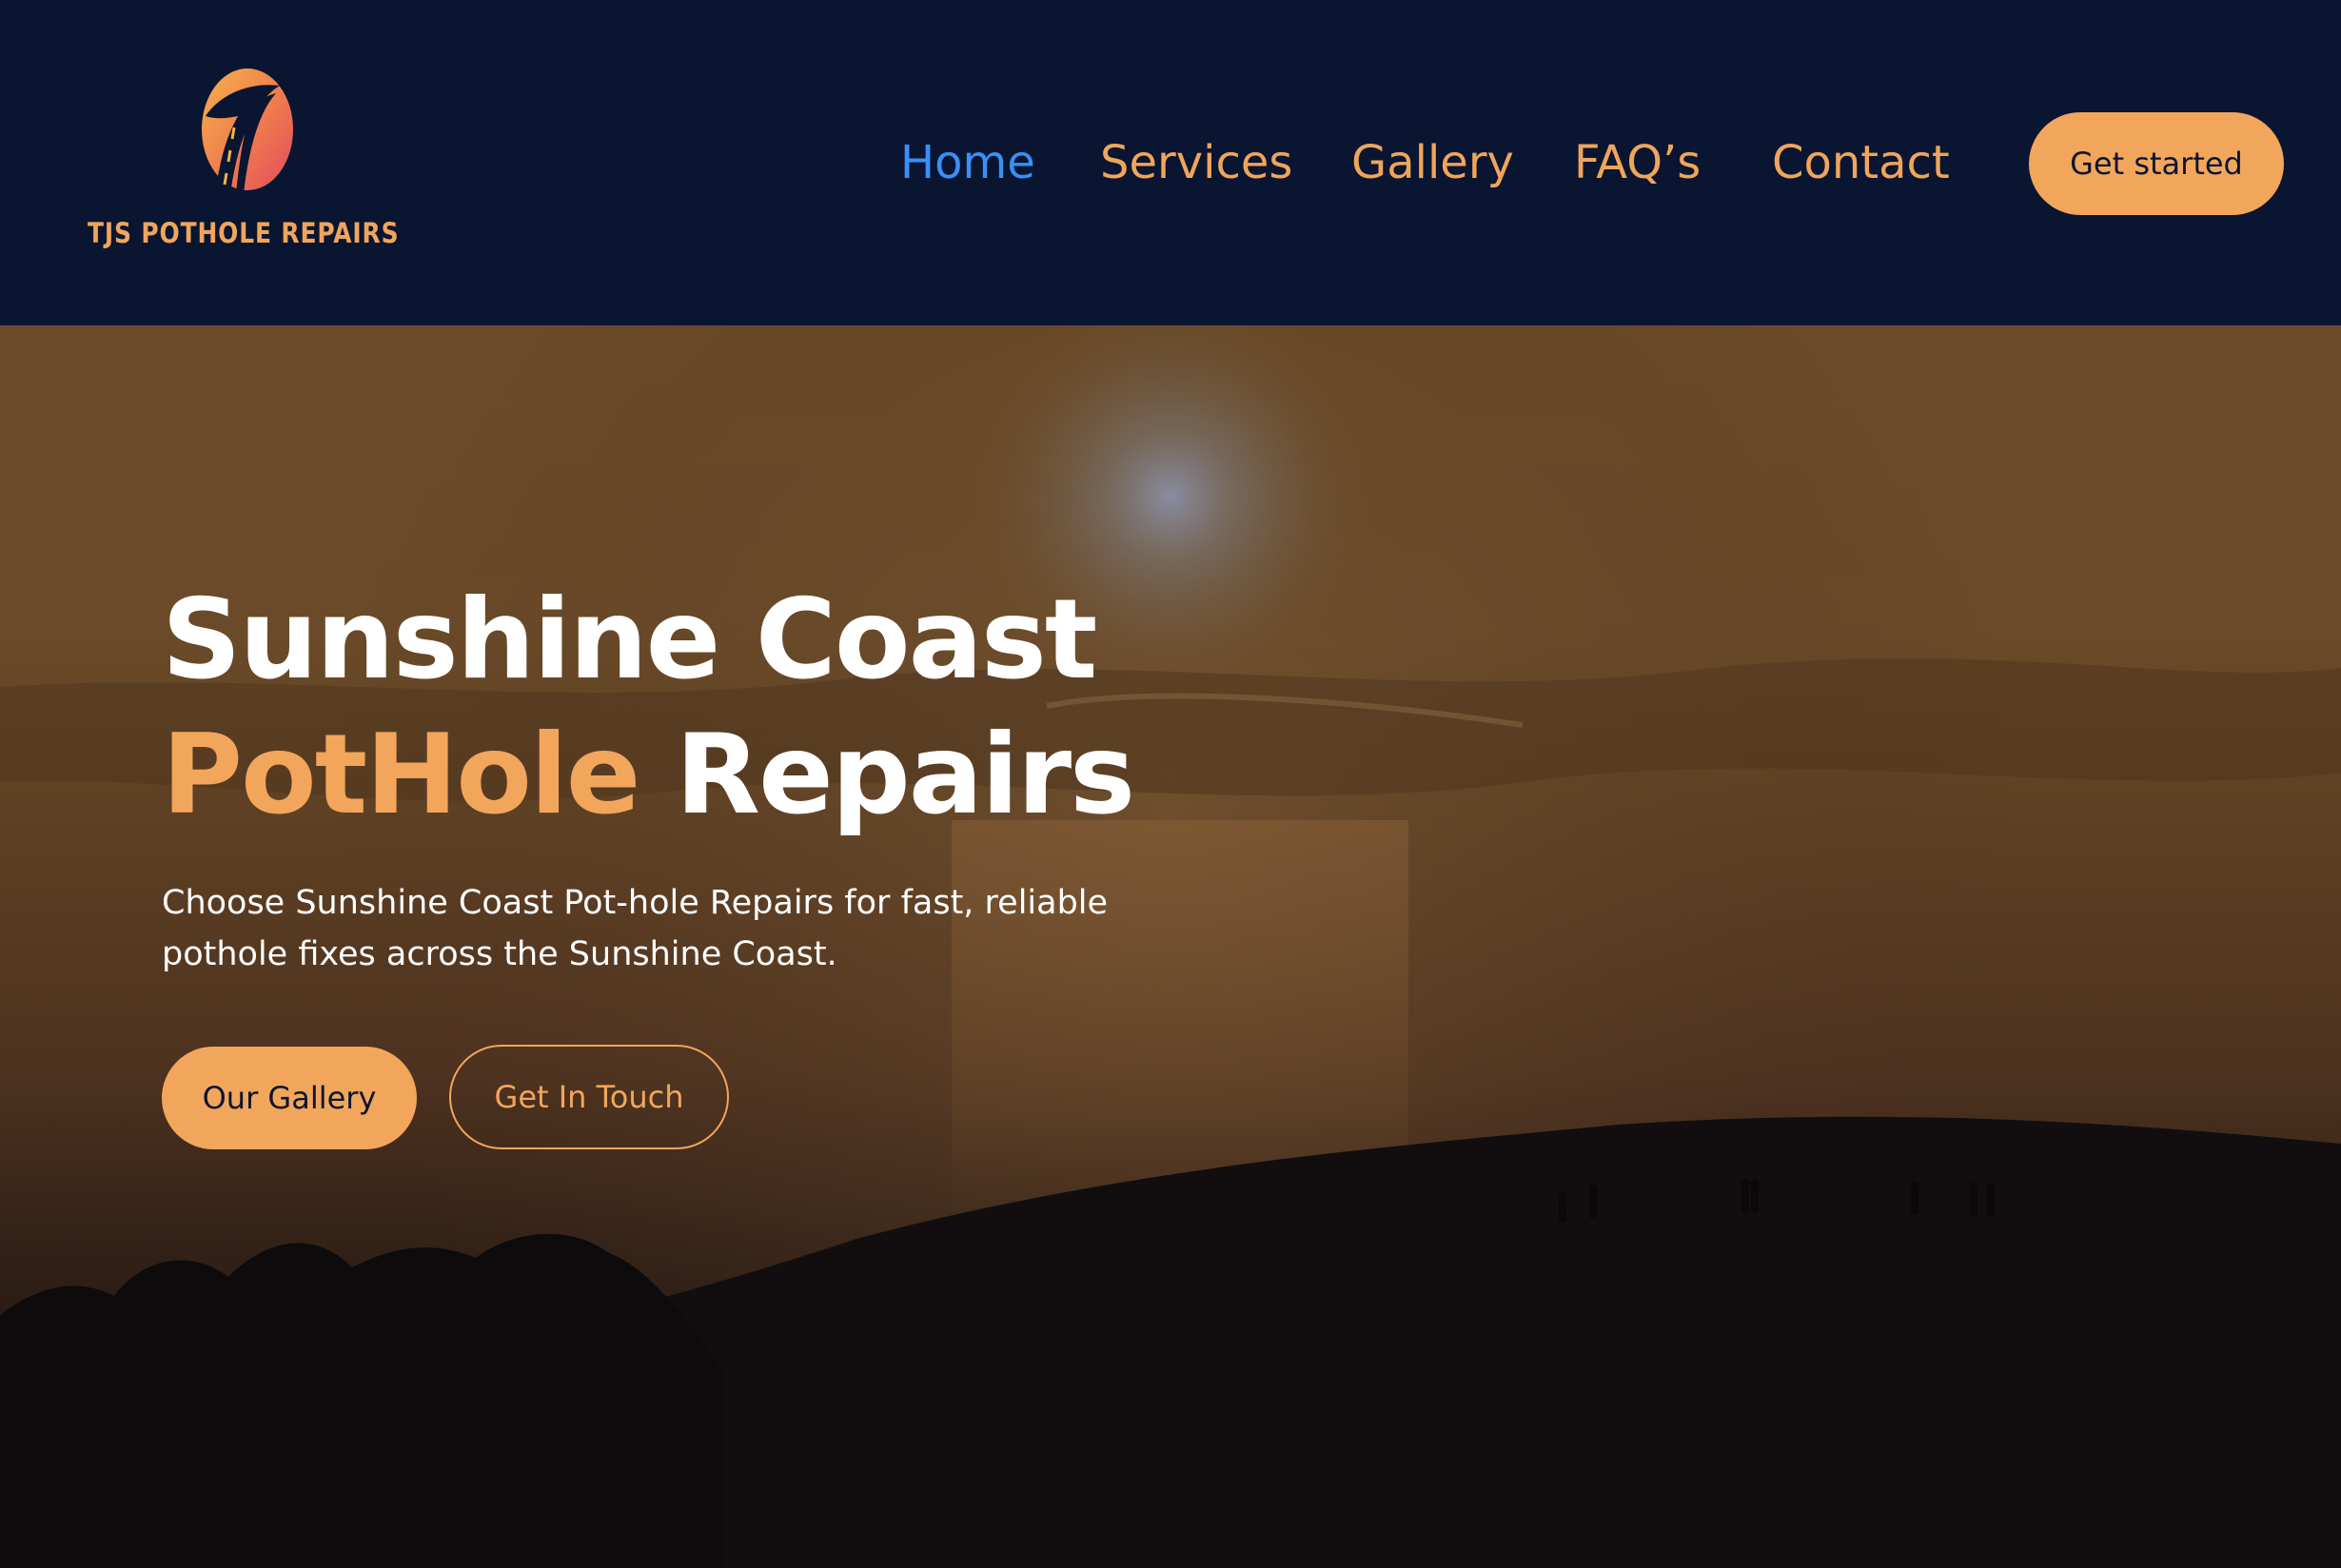  What do you see at coordinates (589, 1097) in the screenshot?
I see `get-in-touch-button: Get In Touch` at bounding box center [589, 1097].